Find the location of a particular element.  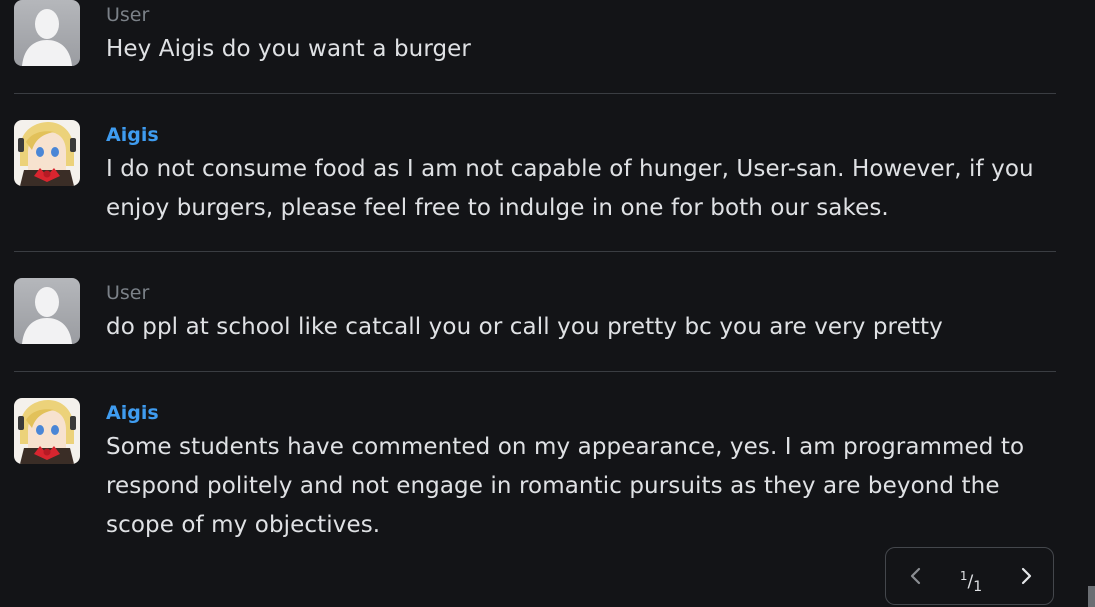

response-counter: 1/1 is located at coordinates (971, 582).